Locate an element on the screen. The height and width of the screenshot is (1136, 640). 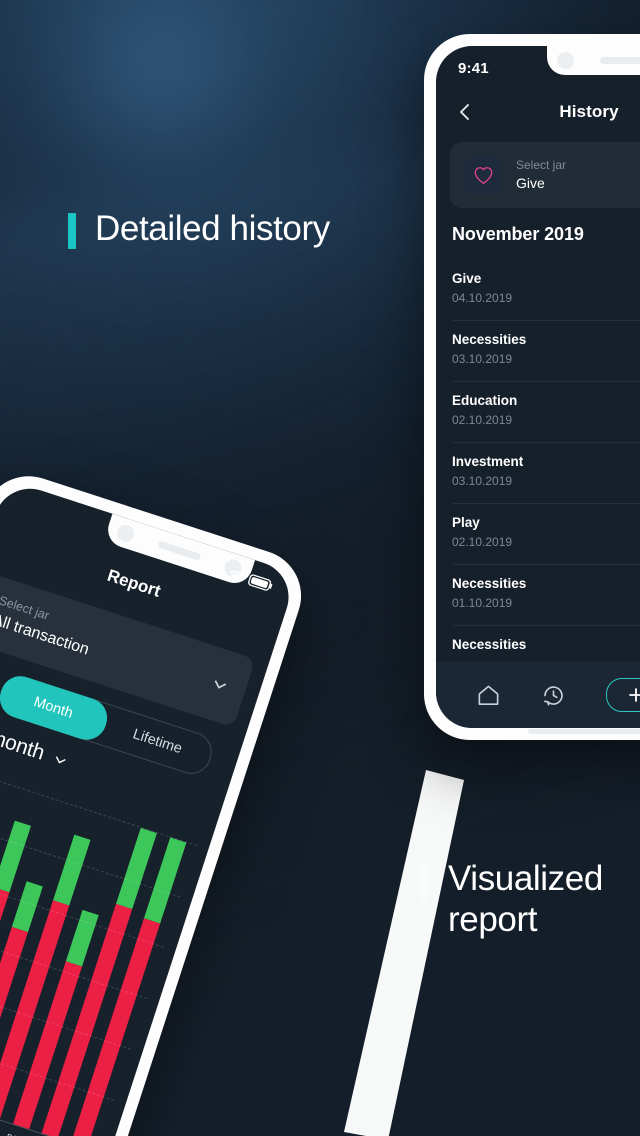
segment-lifetime: Lifetime is located at coordinates (157, 742).